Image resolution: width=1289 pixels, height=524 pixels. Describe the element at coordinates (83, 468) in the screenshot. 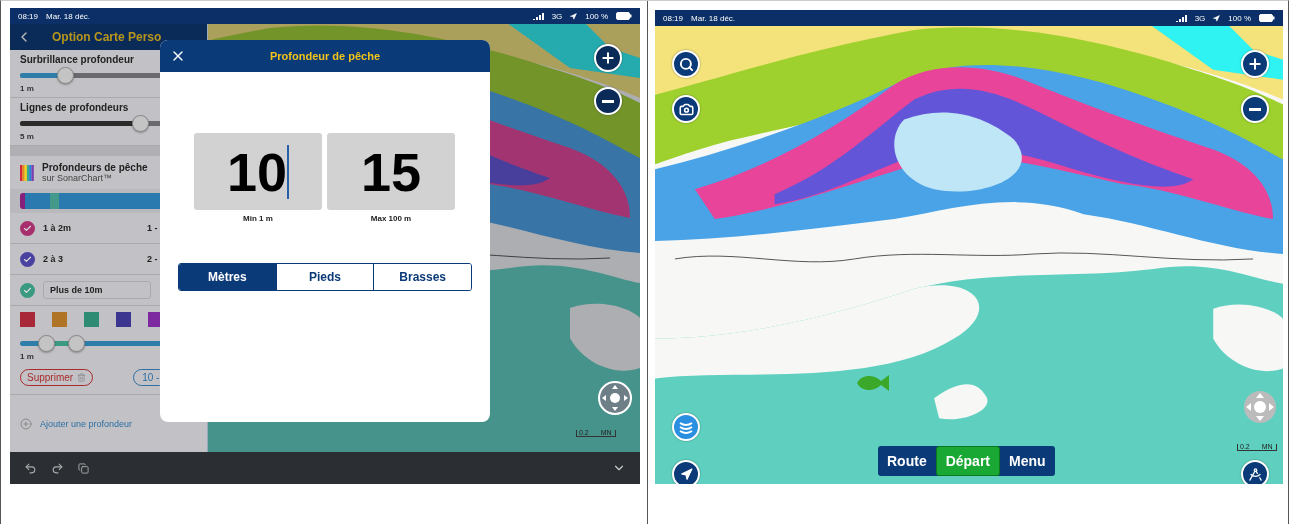

I see `copy-icon` at that location.